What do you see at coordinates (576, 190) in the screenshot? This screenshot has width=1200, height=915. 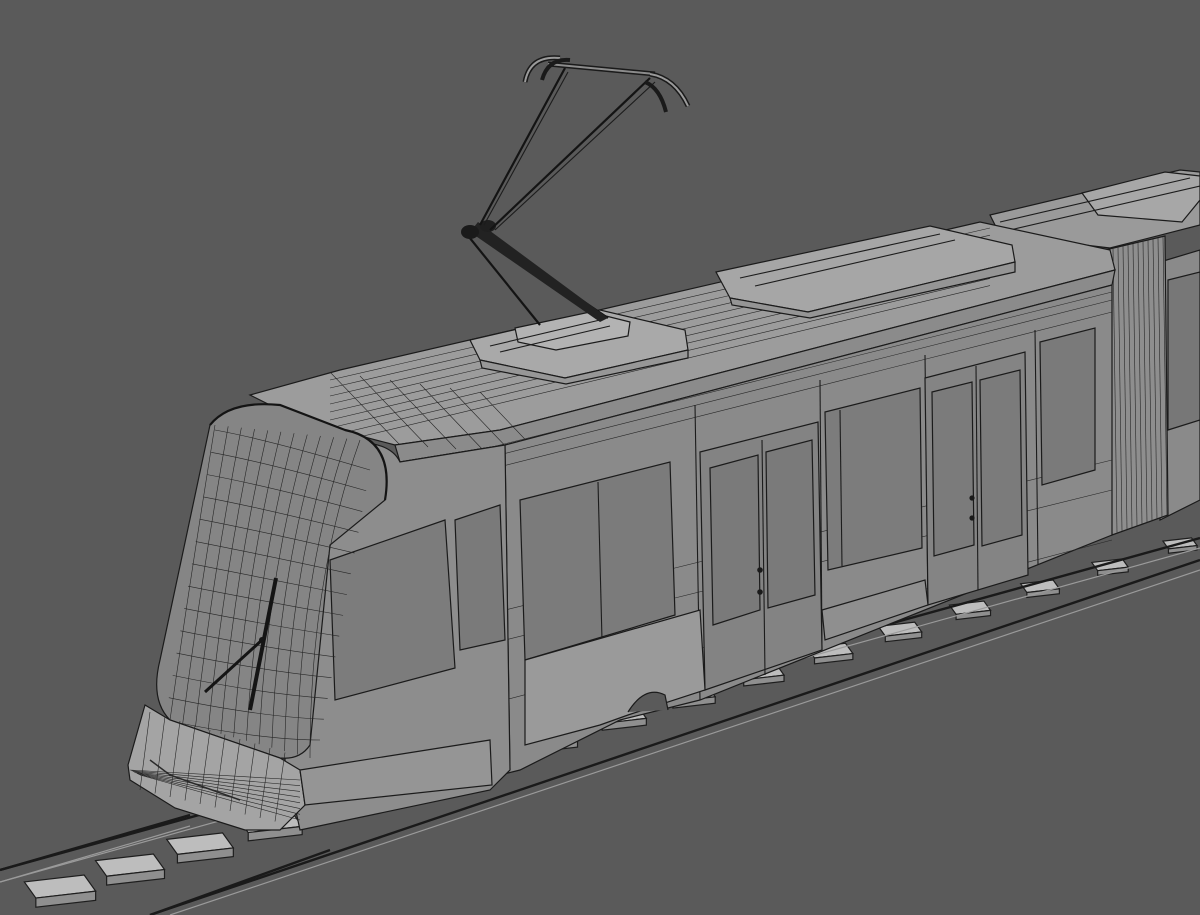 I see `pantograph` at bounding box center [576, 190].